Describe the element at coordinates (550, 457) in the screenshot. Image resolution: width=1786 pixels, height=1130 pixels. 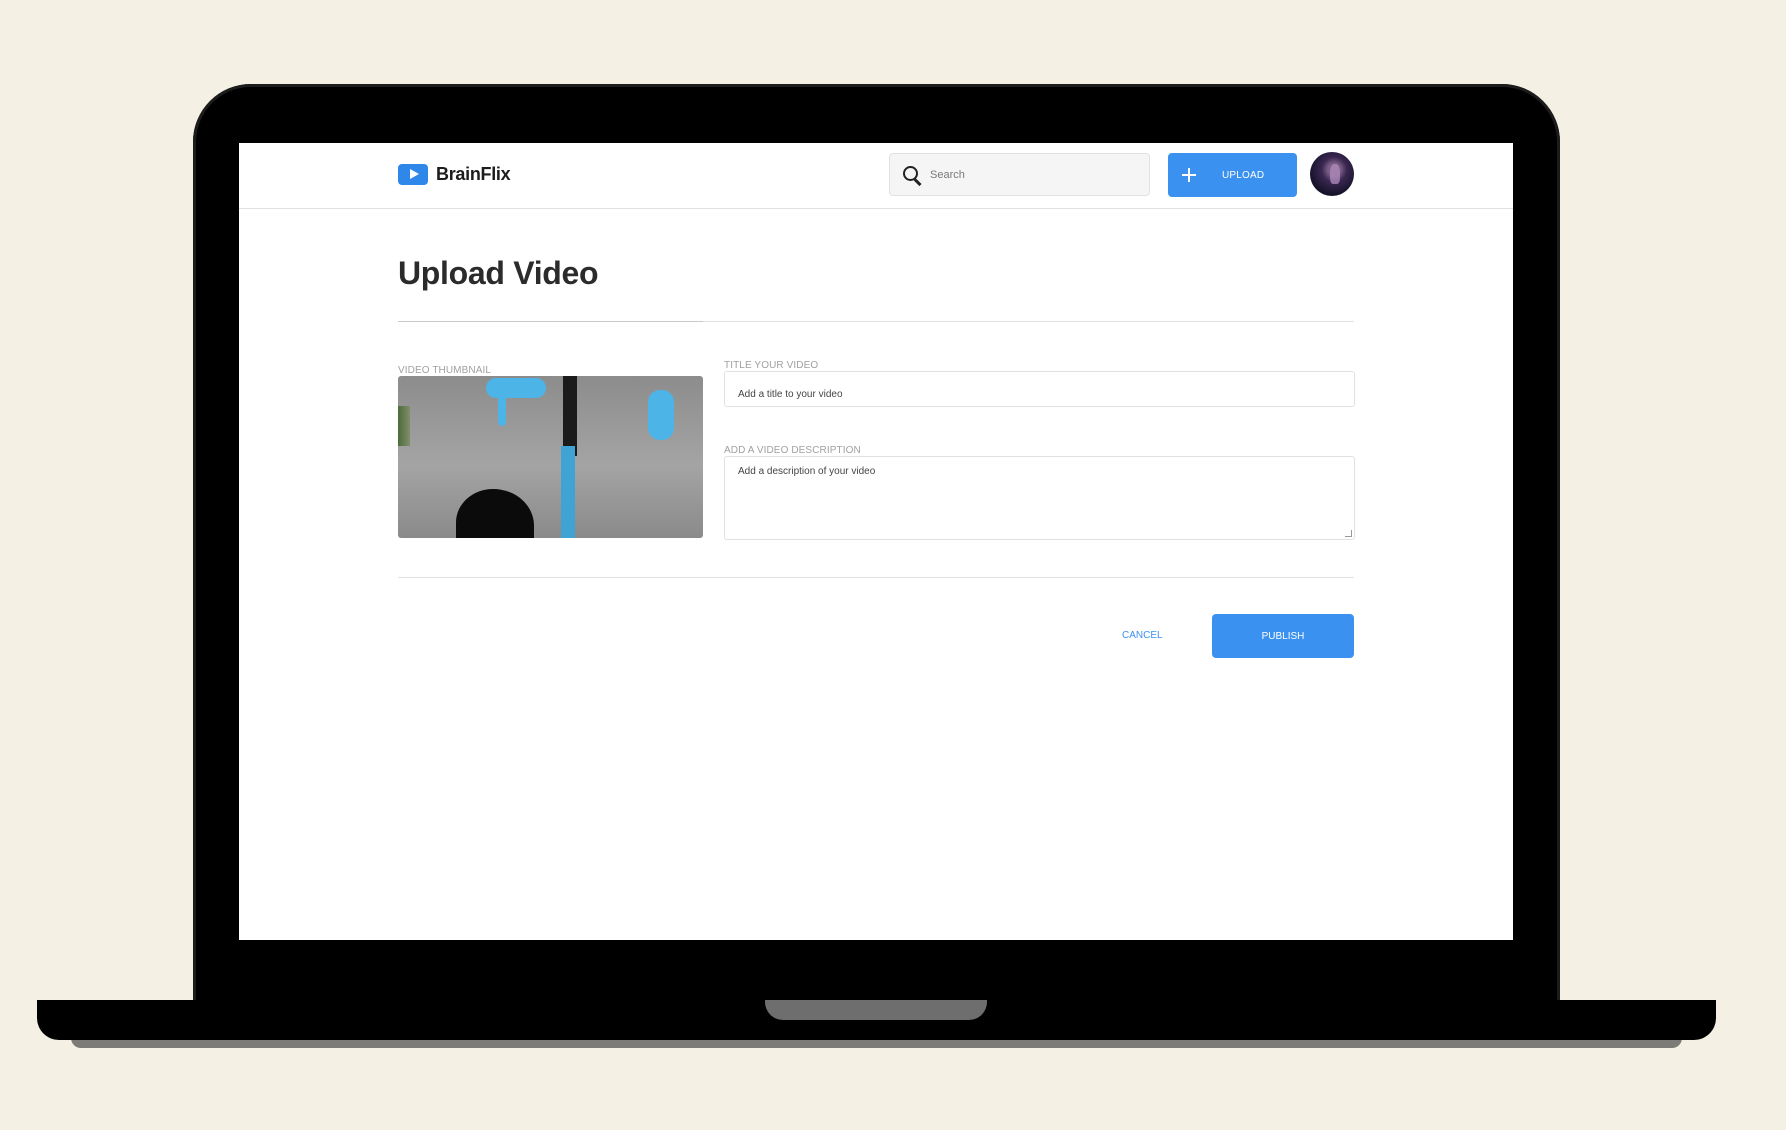
I see `video-thumbnail` at that location.